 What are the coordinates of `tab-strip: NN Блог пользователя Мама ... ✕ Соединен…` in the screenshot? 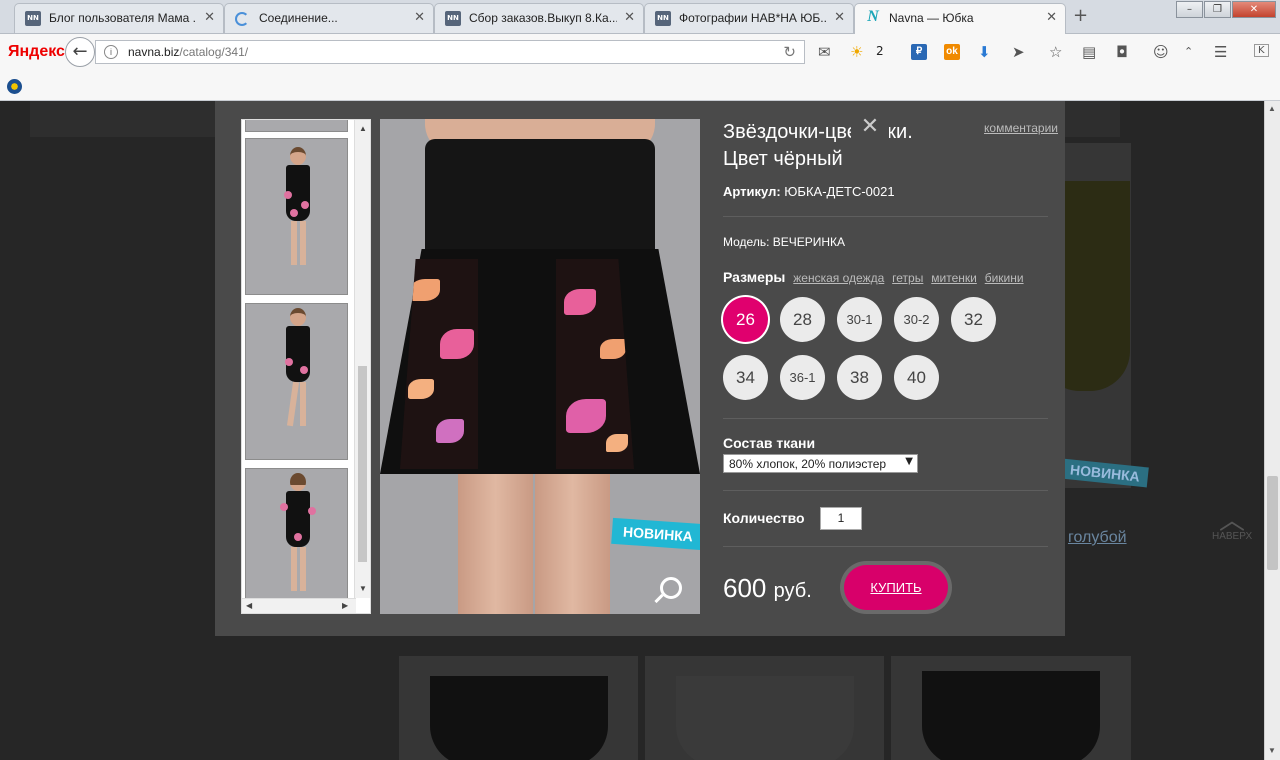 It's located at (640, 17).